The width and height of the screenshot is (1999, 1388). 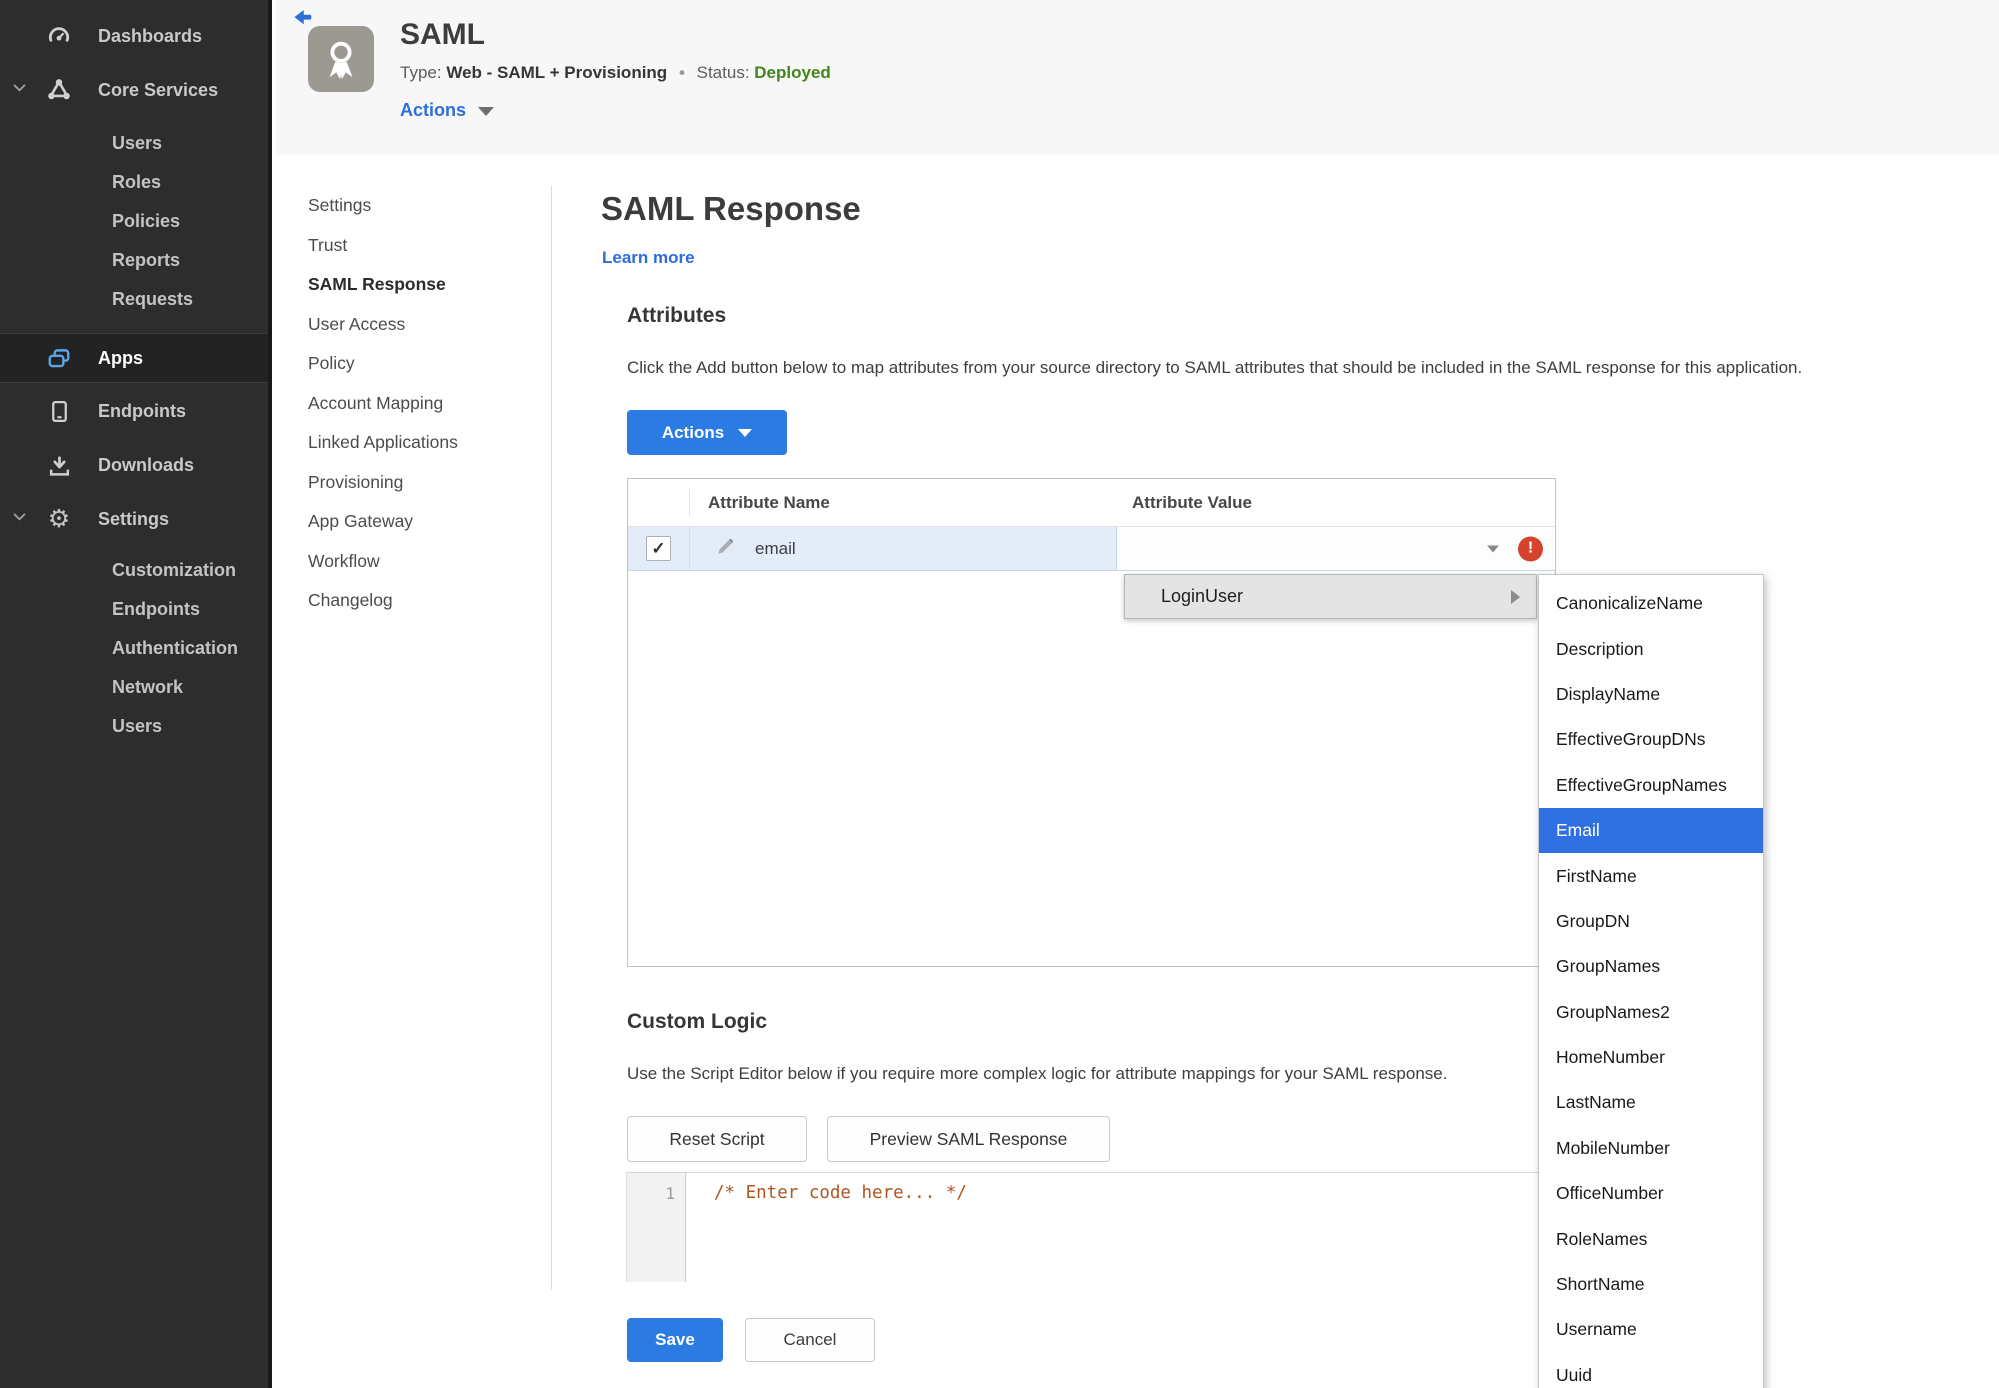 I want to click on attribute-value-dropdown: !, so click(x=1335, y=548).